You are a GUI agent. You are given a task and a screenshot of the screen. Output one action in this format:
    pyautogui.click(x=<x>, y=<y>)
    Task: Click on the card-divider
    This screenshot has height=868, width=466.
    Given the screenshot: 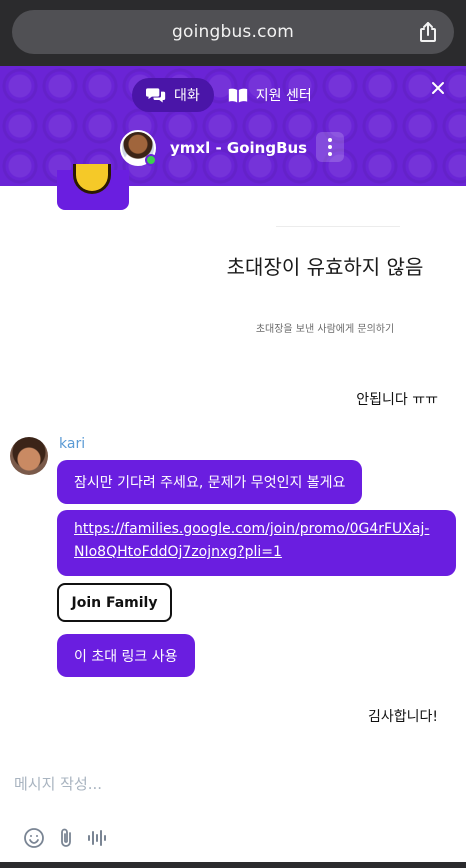 What is the action you would take?
    pyautogui.click(x=338, y=226)
    